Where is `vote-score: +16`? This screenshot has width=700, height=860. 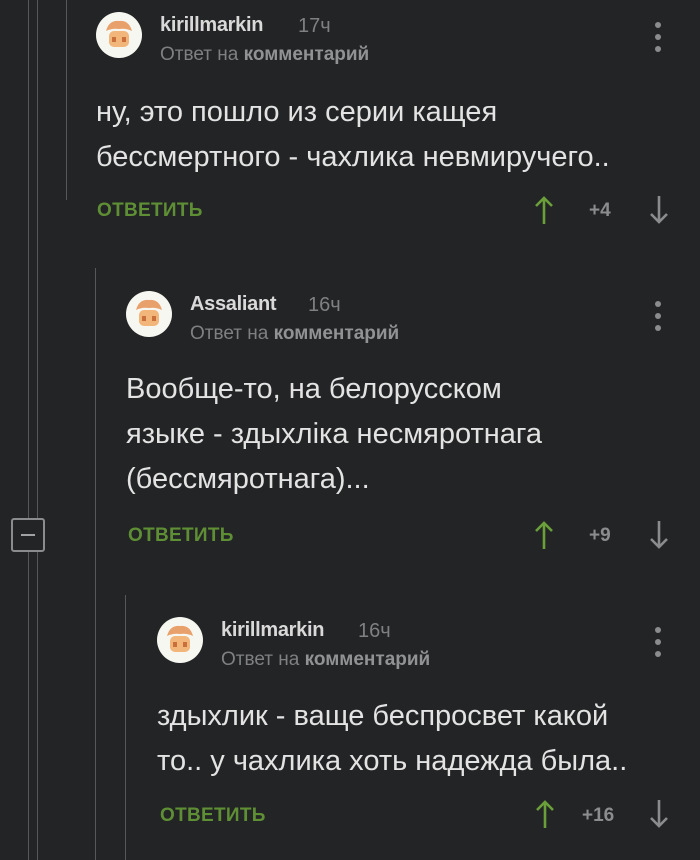
vote-score: +16 is located at coordinates (598, 815).